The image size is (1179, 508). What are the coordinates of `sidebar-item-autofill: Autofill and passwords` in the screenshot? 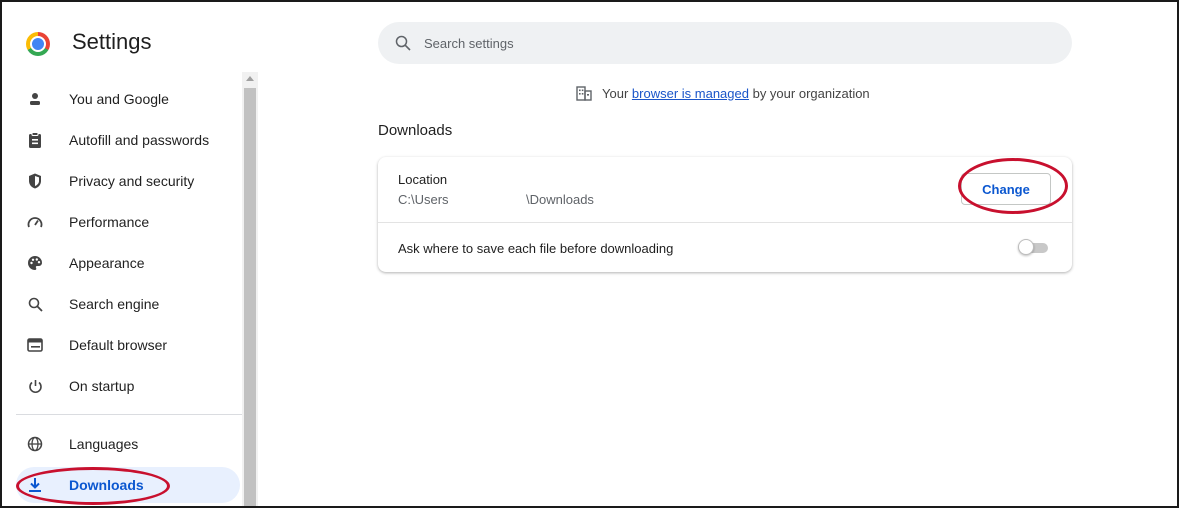 It's located at (128, 140).